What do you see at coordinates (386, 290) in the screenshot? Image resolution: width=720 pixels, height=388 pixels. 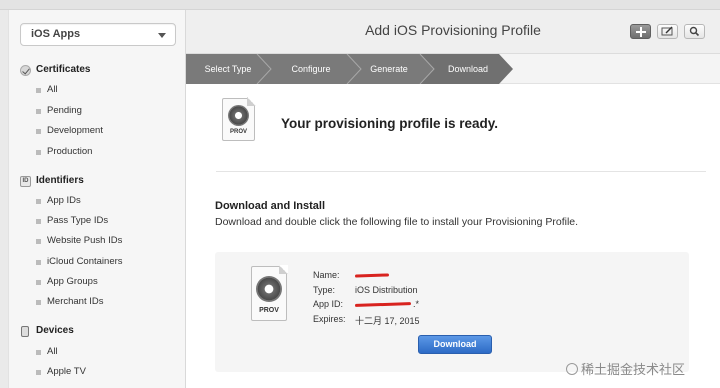 I see `profile-type-value: iOS Distribution` at bounding box center [386, 290].